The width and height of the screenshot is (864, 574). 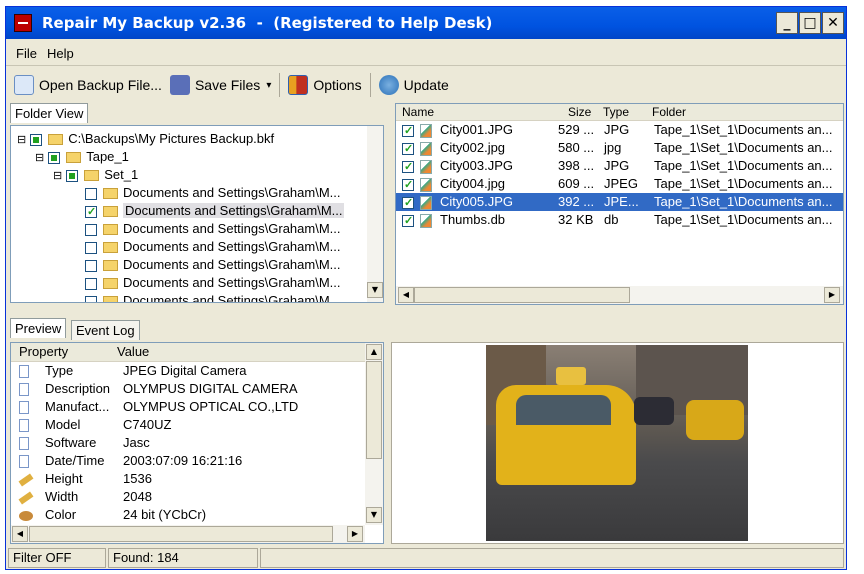 What do you see at coordinates (201, 515) in the screenshot?
I see `property-row: Color 24 bit (YCbCr)` at bounding box center [201, 515].